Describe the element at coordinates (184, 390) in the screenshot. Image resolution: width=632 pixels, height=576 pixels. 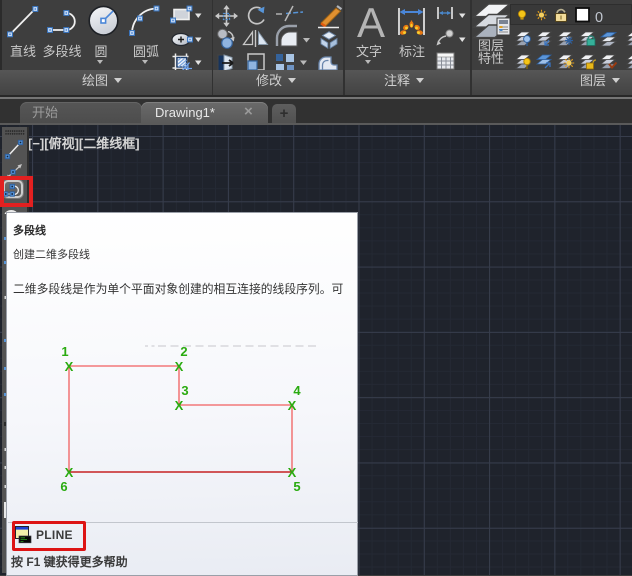
I see `svg-text: 3` at that location.